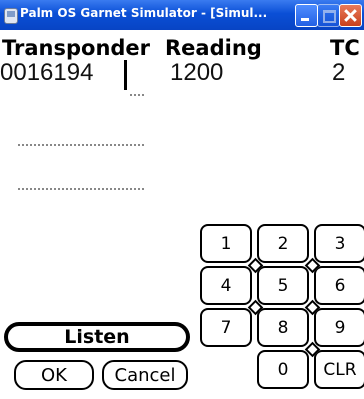 This screenshot has height=399, width=364. What do you see at coordinates (283, 327) in the screenshot?
I see `key-8: 8` at bounding box center [283, 327].